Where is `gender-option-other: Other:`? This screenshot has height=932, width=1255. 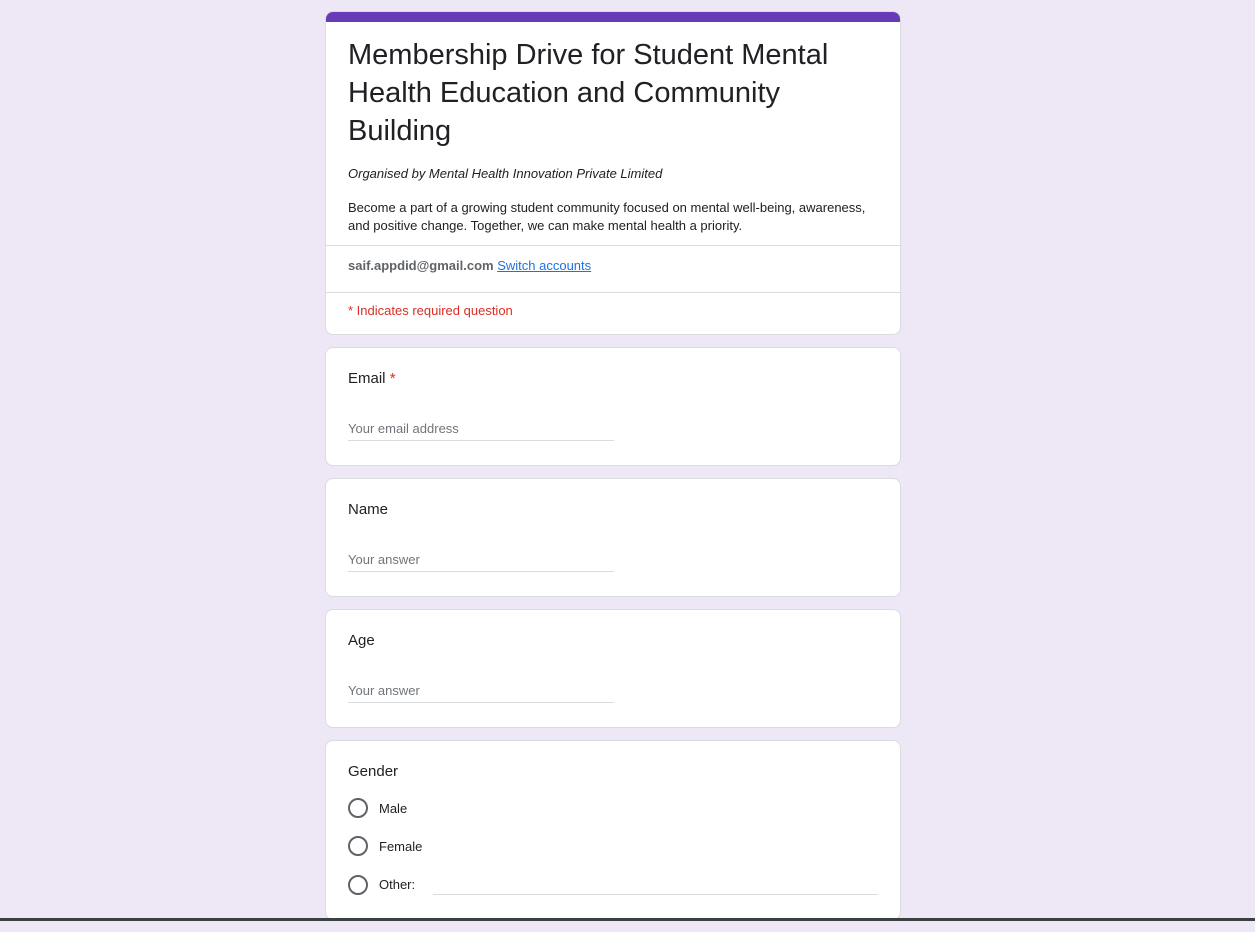 gender-option-other: Other: is located at coordinates (613, 884).